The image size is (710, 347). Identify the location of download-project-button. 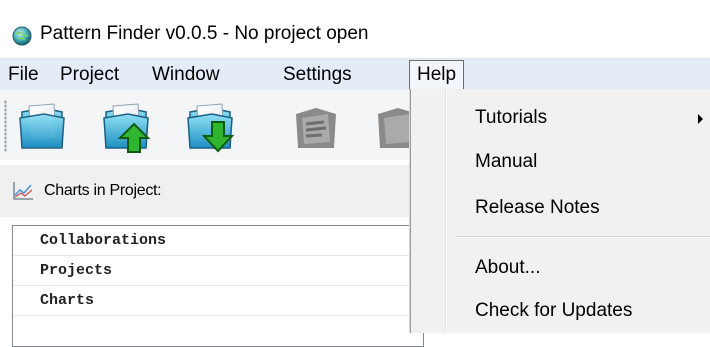
(210, 126).